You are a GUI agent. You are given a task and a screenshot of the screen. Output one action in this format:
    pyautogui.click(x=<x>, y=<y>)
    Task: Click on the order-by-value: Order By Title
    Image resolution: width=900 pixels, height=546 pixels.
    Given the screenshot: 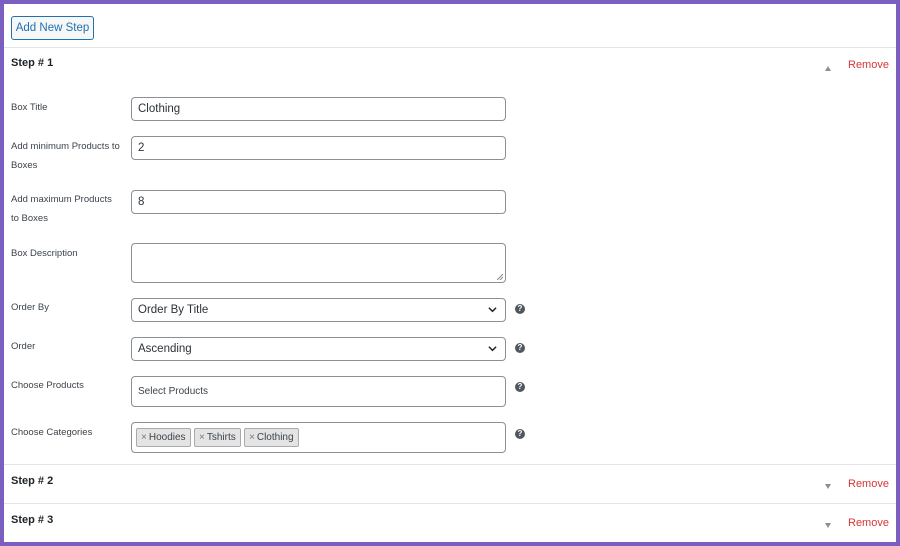 What is the action you would take?
    pyautogui.click(x=173, y=310)
    